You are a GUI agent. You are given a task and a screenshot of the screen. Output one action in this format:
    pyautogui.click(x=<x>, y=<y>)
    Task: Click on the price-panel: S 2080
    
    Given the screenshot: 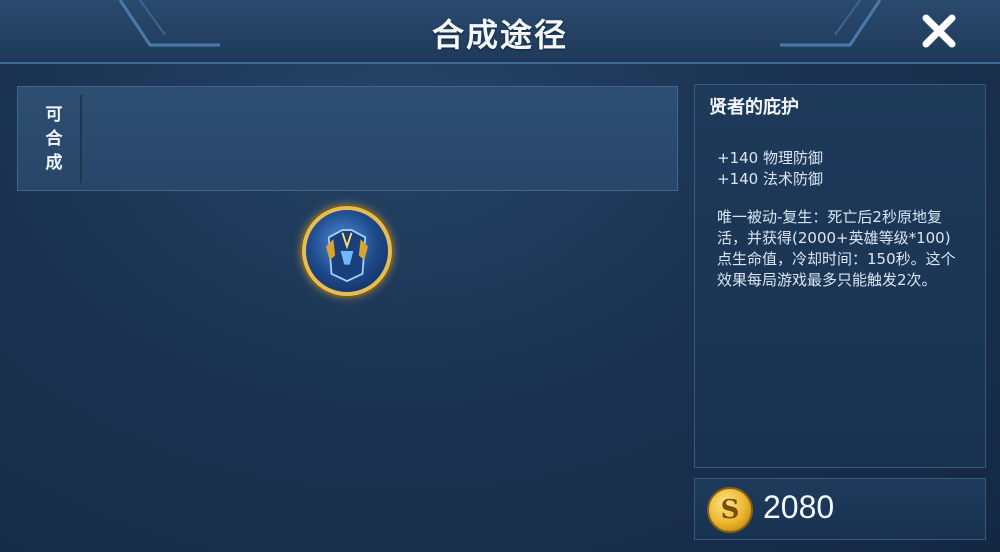 What is the action you would take?
    pyautogui.click(x=840, y=509)
    